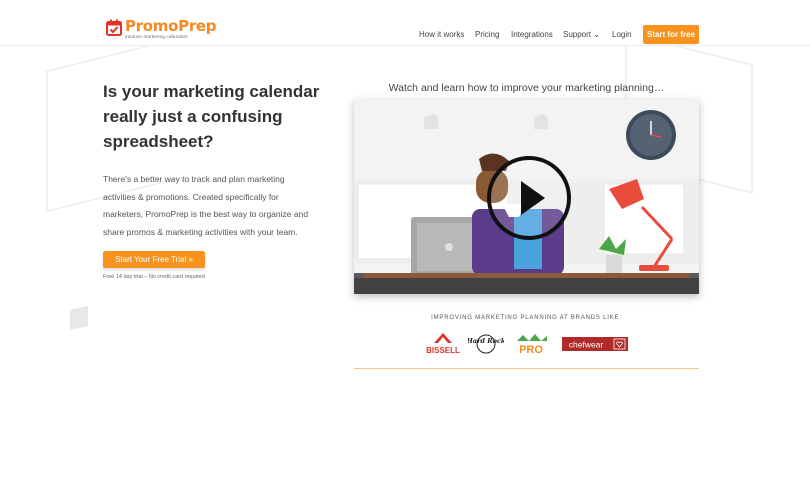 Image resolution: width=810 pixels, height=486 pixels. What do you see at coordinates (581, 34) in the screenshot?
I see `nav-support: Support ⌄` at bounding box center [581, 34].